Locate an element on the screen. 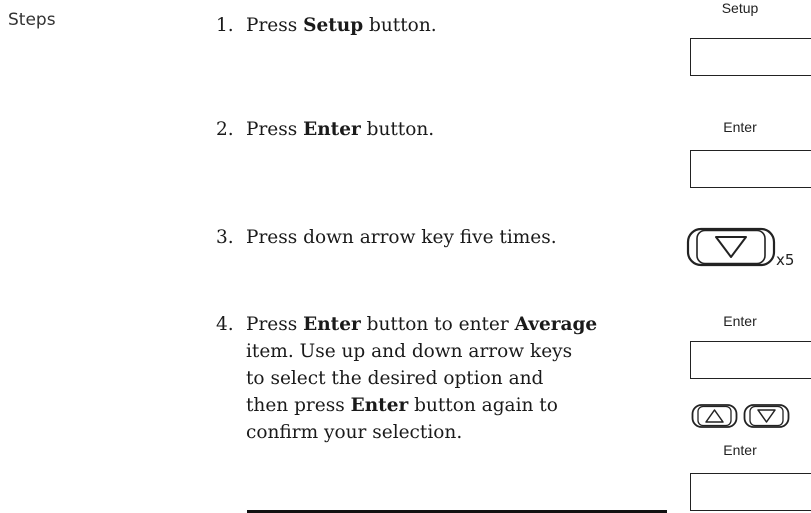  step-number: 1. is located at coordinates (225, 25).